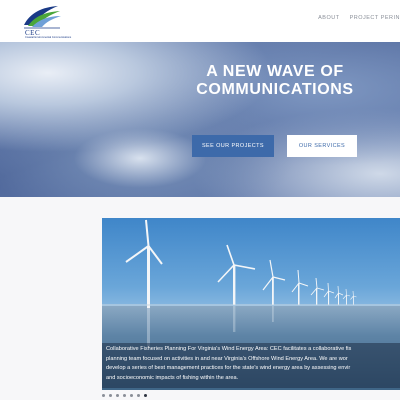 The height and width of the screenshot is (400, 400). I want to click on nav-item-projects: PROJECT PERIN, so click(375, 18).